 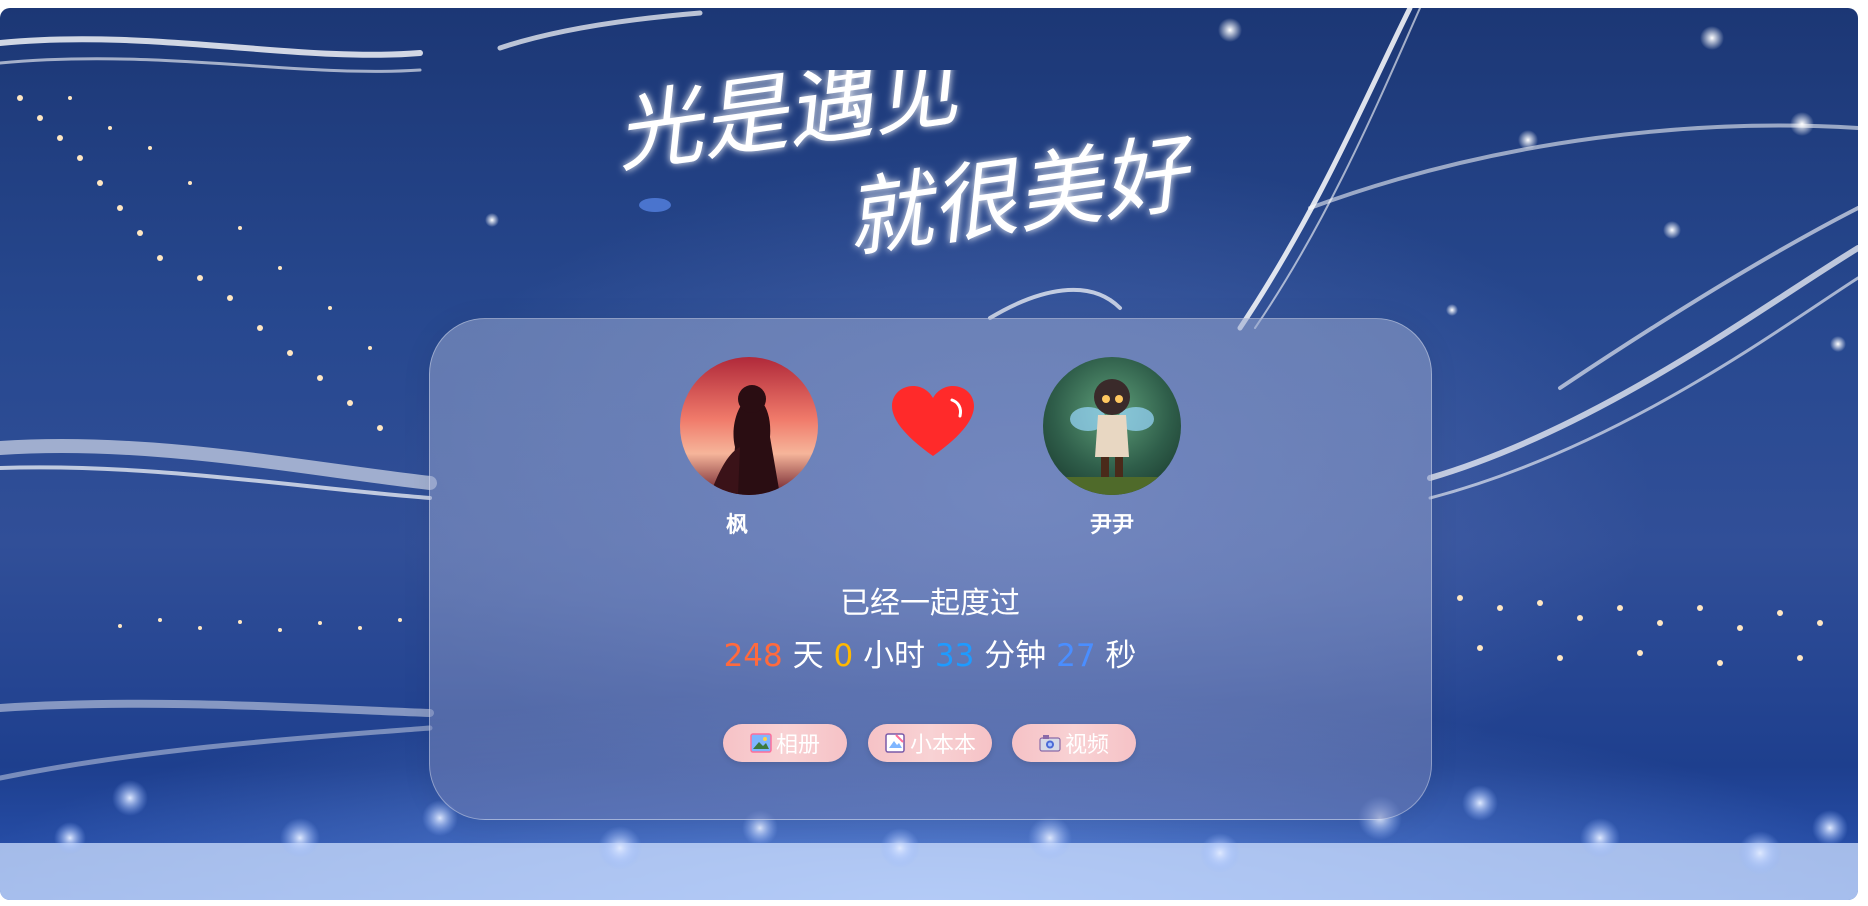 I want to click on avatar-left, so click(x=749, y=426).